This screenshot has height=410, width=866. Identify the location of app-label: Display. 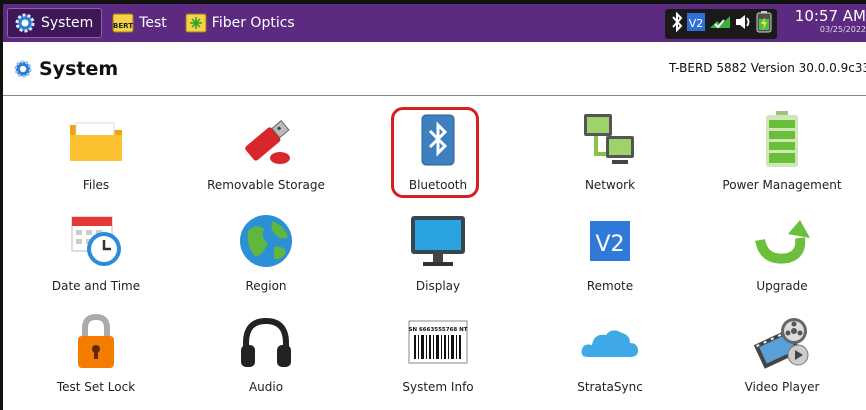
(438, 286).